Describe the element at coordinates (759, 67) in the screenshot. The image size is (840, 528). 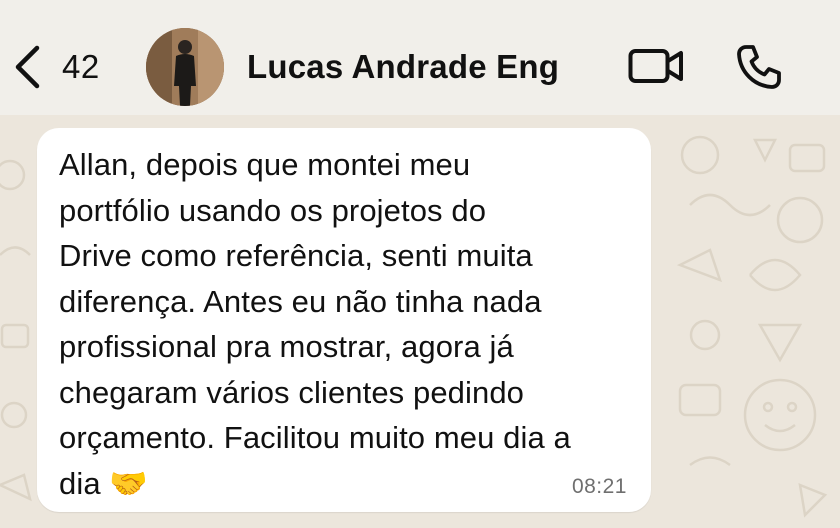
I see `phone-icon` at that location.